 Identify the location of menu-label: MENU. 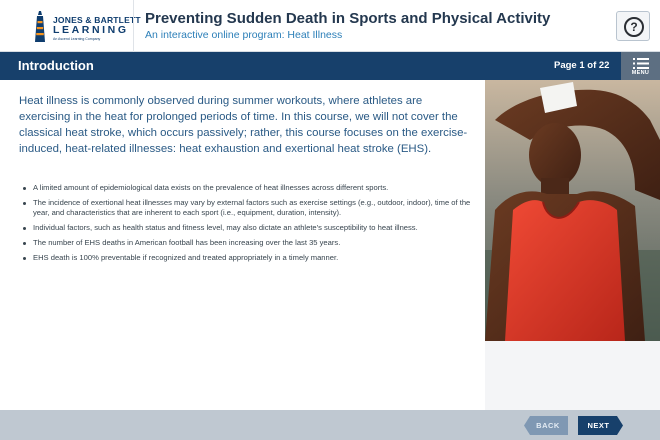
(640, 73).